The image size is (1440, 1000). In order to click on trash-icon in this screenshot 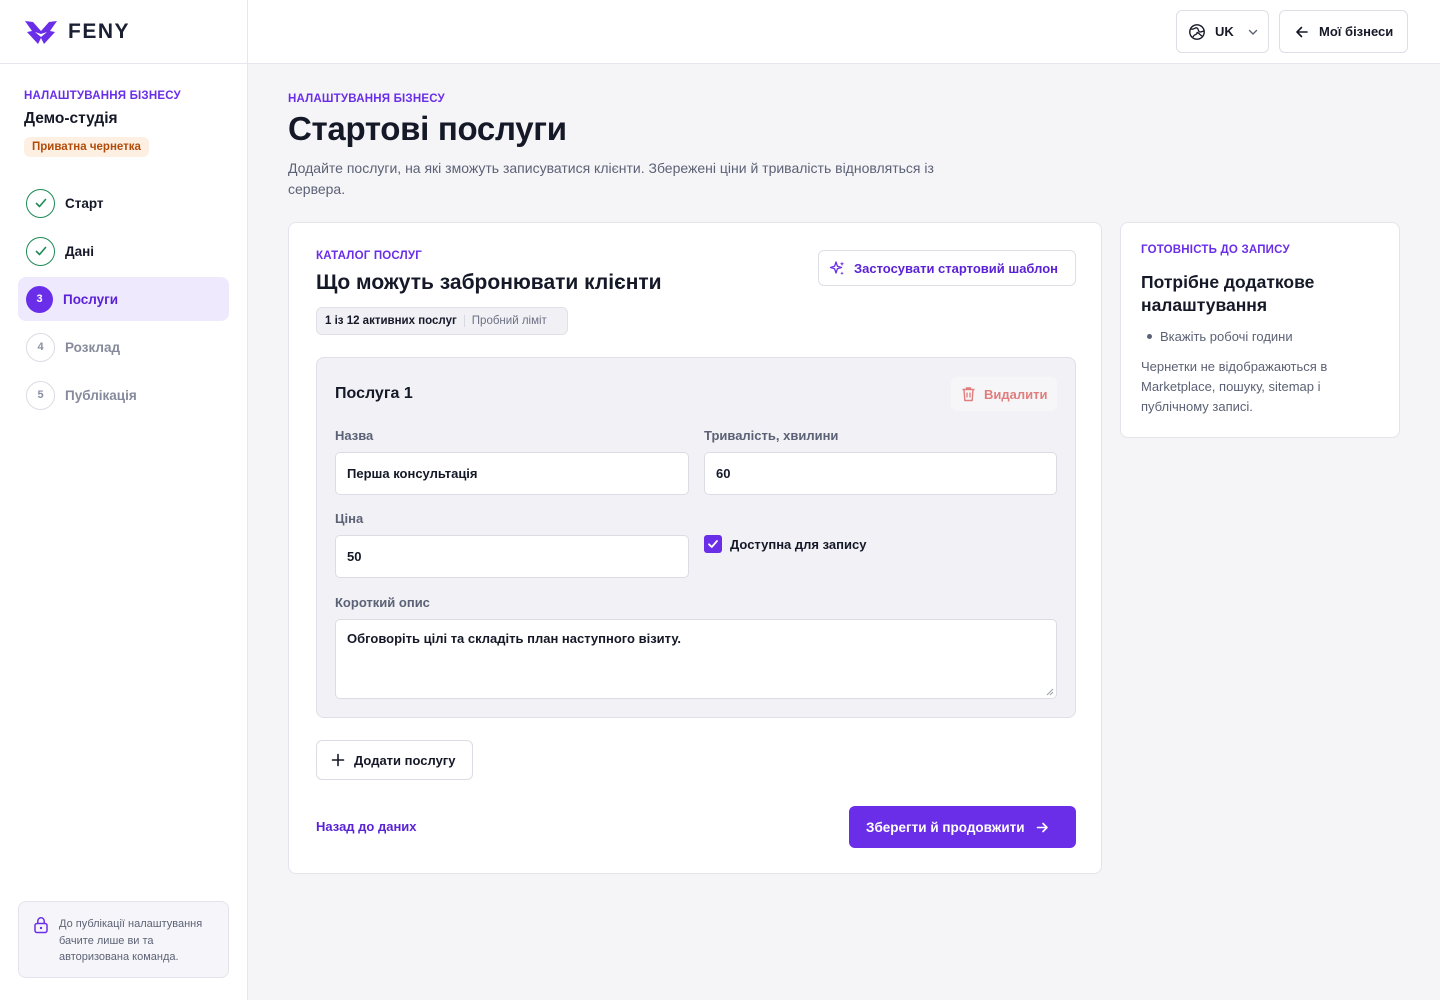, I will do `click(968, 394)`.